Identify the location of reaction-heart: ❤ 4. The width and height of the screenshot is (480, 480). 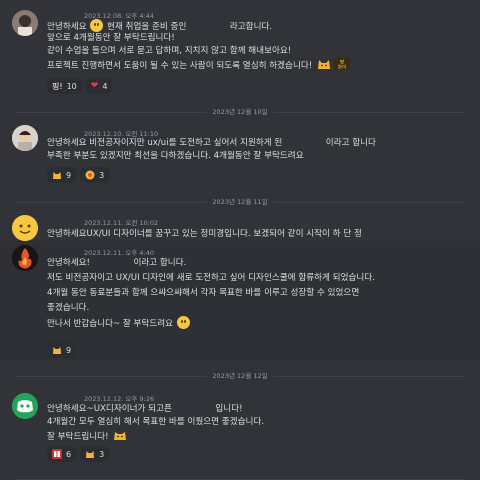
(99, 86).